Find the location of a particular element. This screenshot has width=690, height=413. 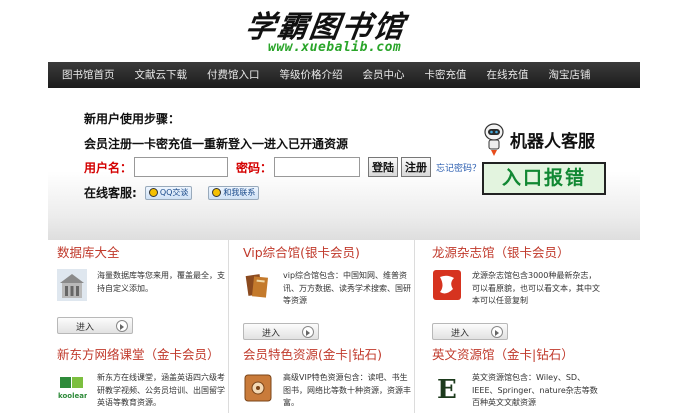

card-title: Vip综合馆(银卡会员) is located at coordinates (301, 251).